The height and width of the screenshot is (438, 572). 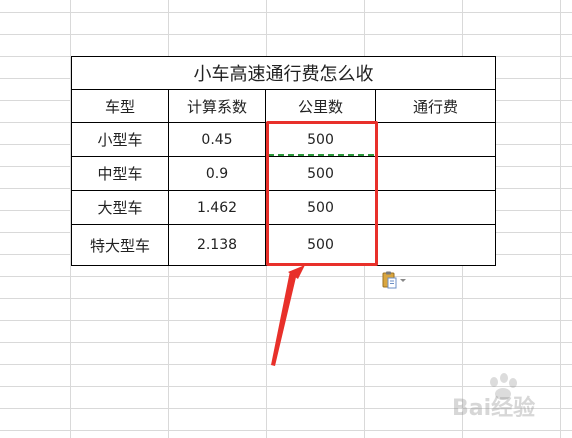 What do you see at coordinates (494, 408) in the screenshot?
I see `watermark-text: Bai经验` at bounding box center [494, 408].